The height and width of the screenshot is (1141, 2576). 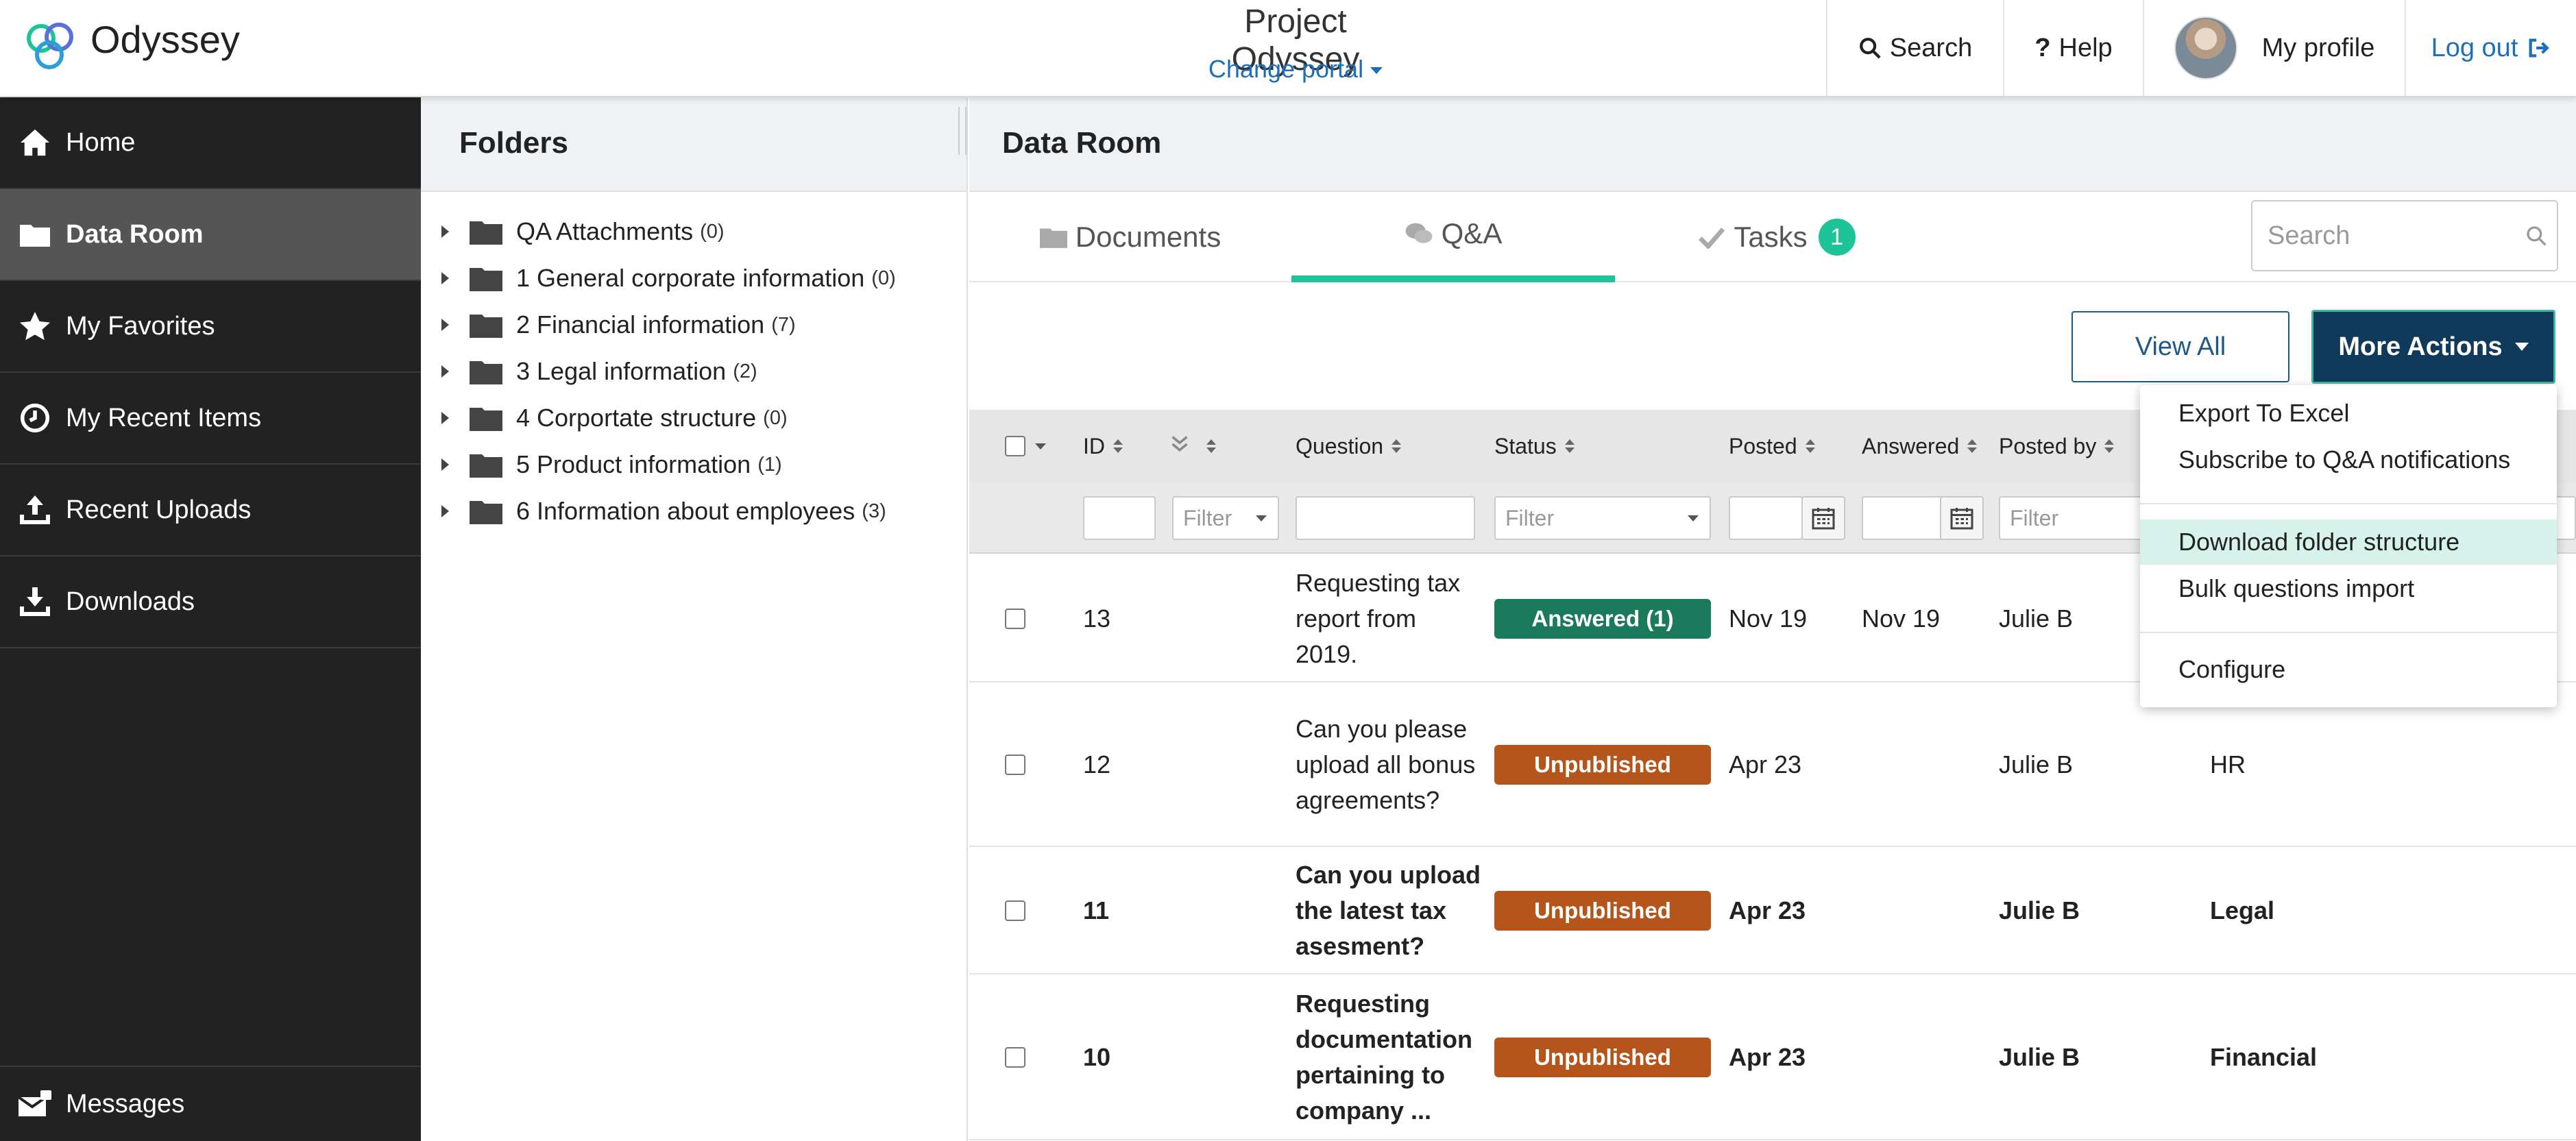 I want to click on posted-by-filter-input: Filter, so click(x=2077, y=518).